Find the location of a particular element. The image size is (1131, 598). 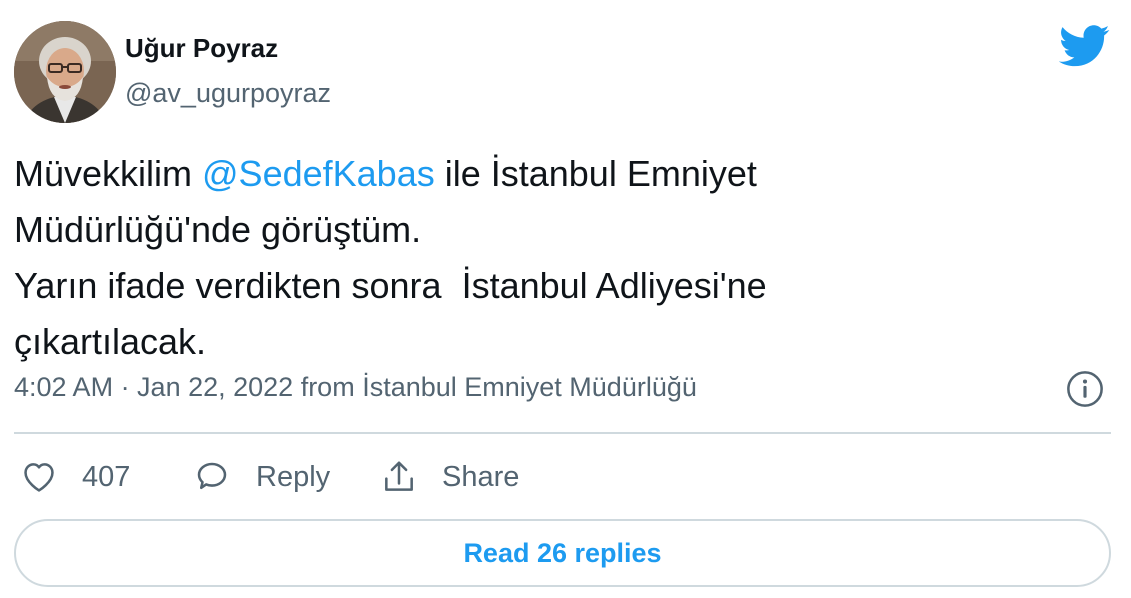

tweet-line: Müdürlüğü'nde görüştüm. is located at coordinates (218, 229).